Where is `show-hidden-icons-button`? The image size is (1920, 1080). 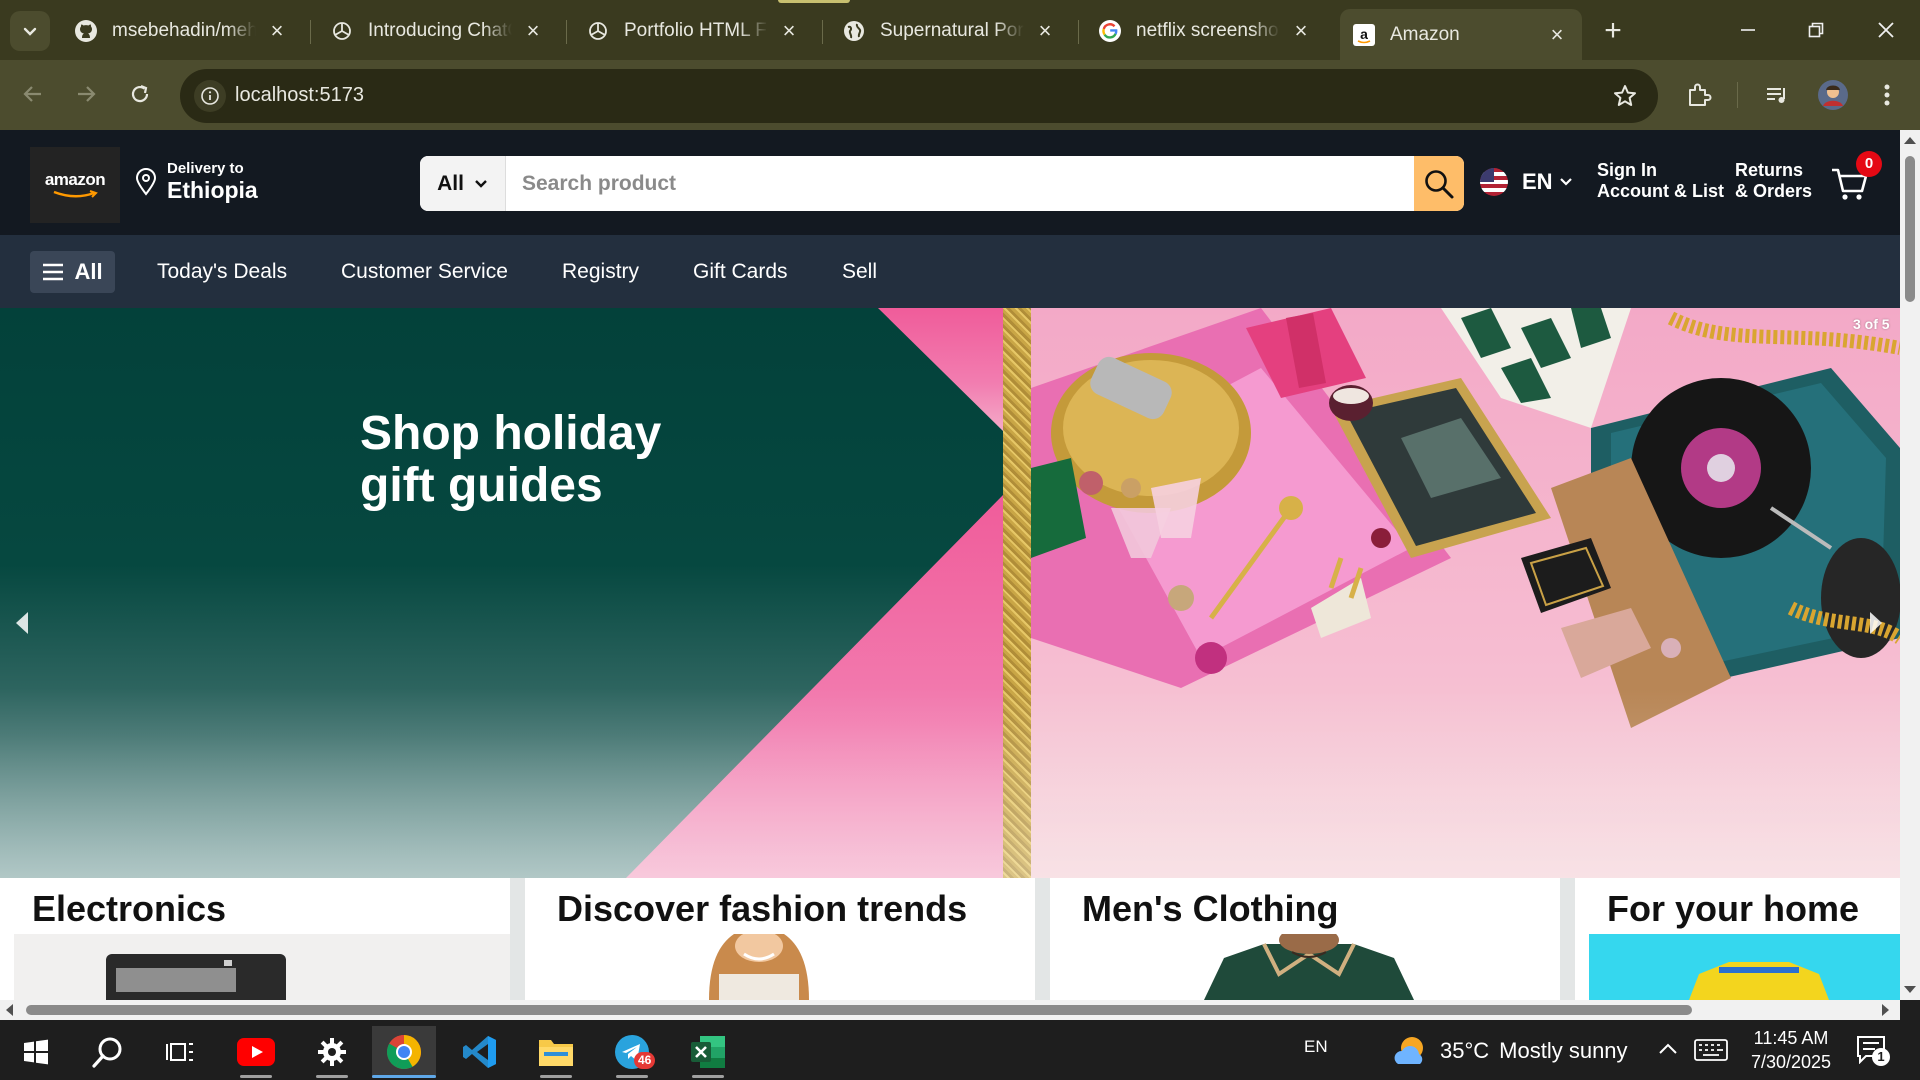
show-hidden-icons-button is located at coordinates (1668, 1051).